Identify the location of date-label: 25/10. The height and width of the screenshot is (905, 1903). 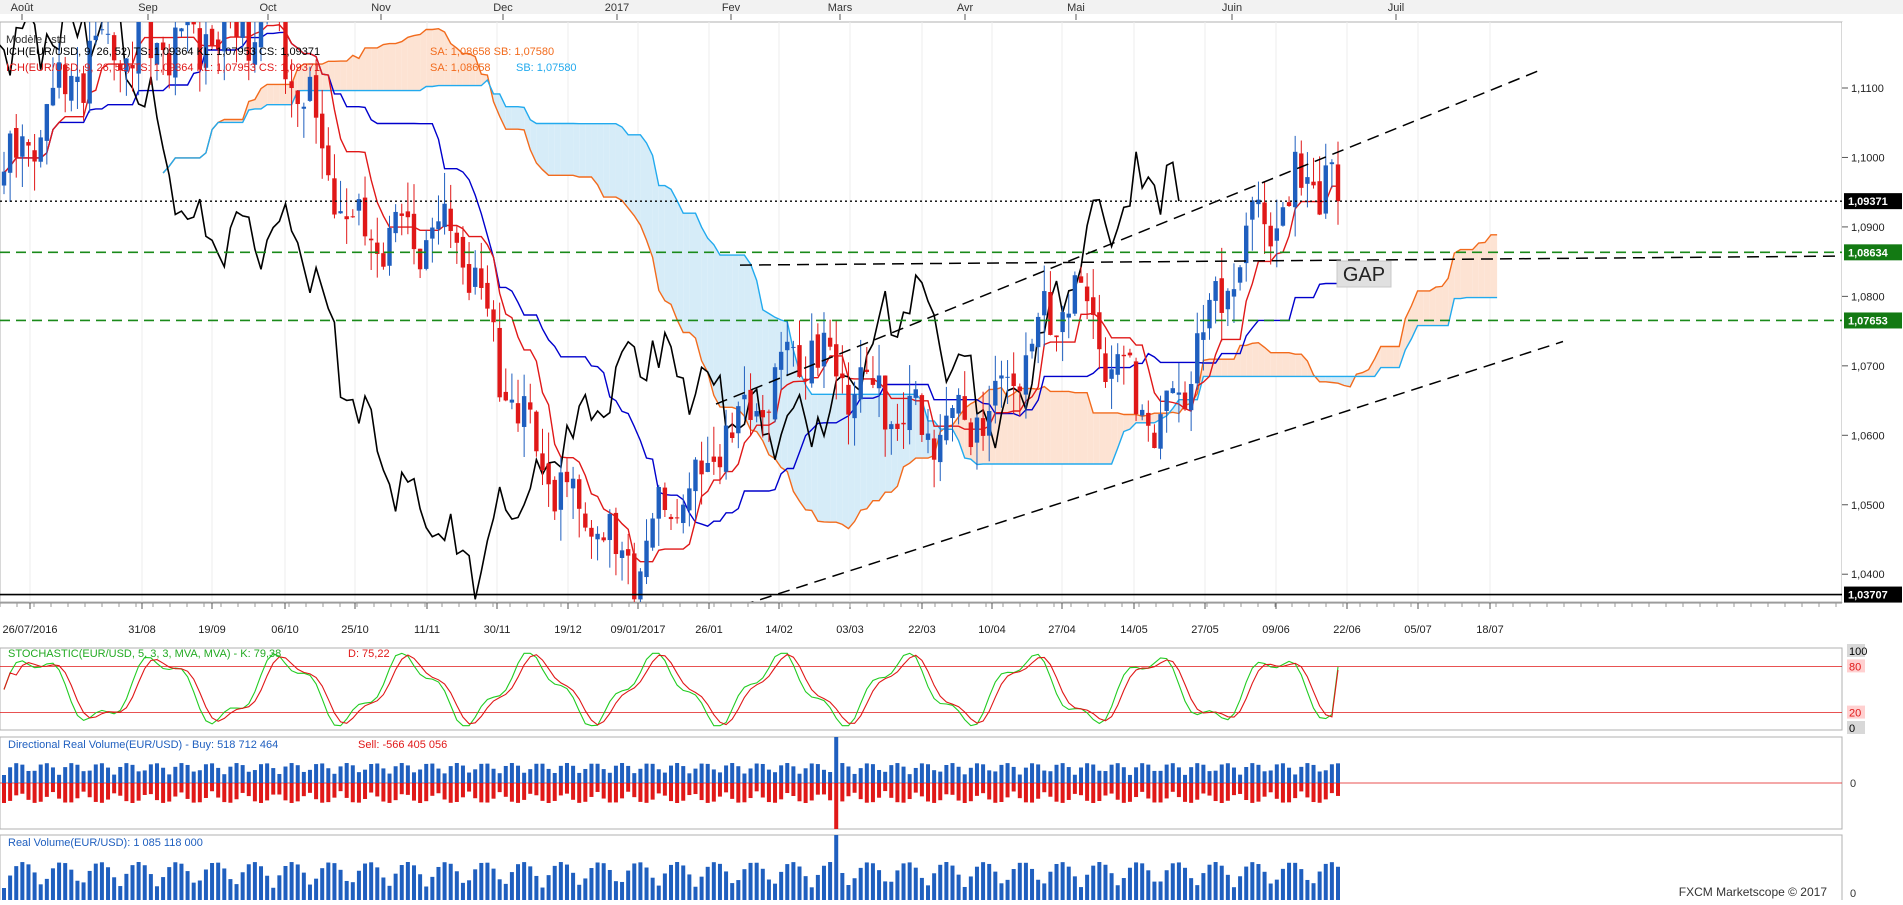
(355, 630).